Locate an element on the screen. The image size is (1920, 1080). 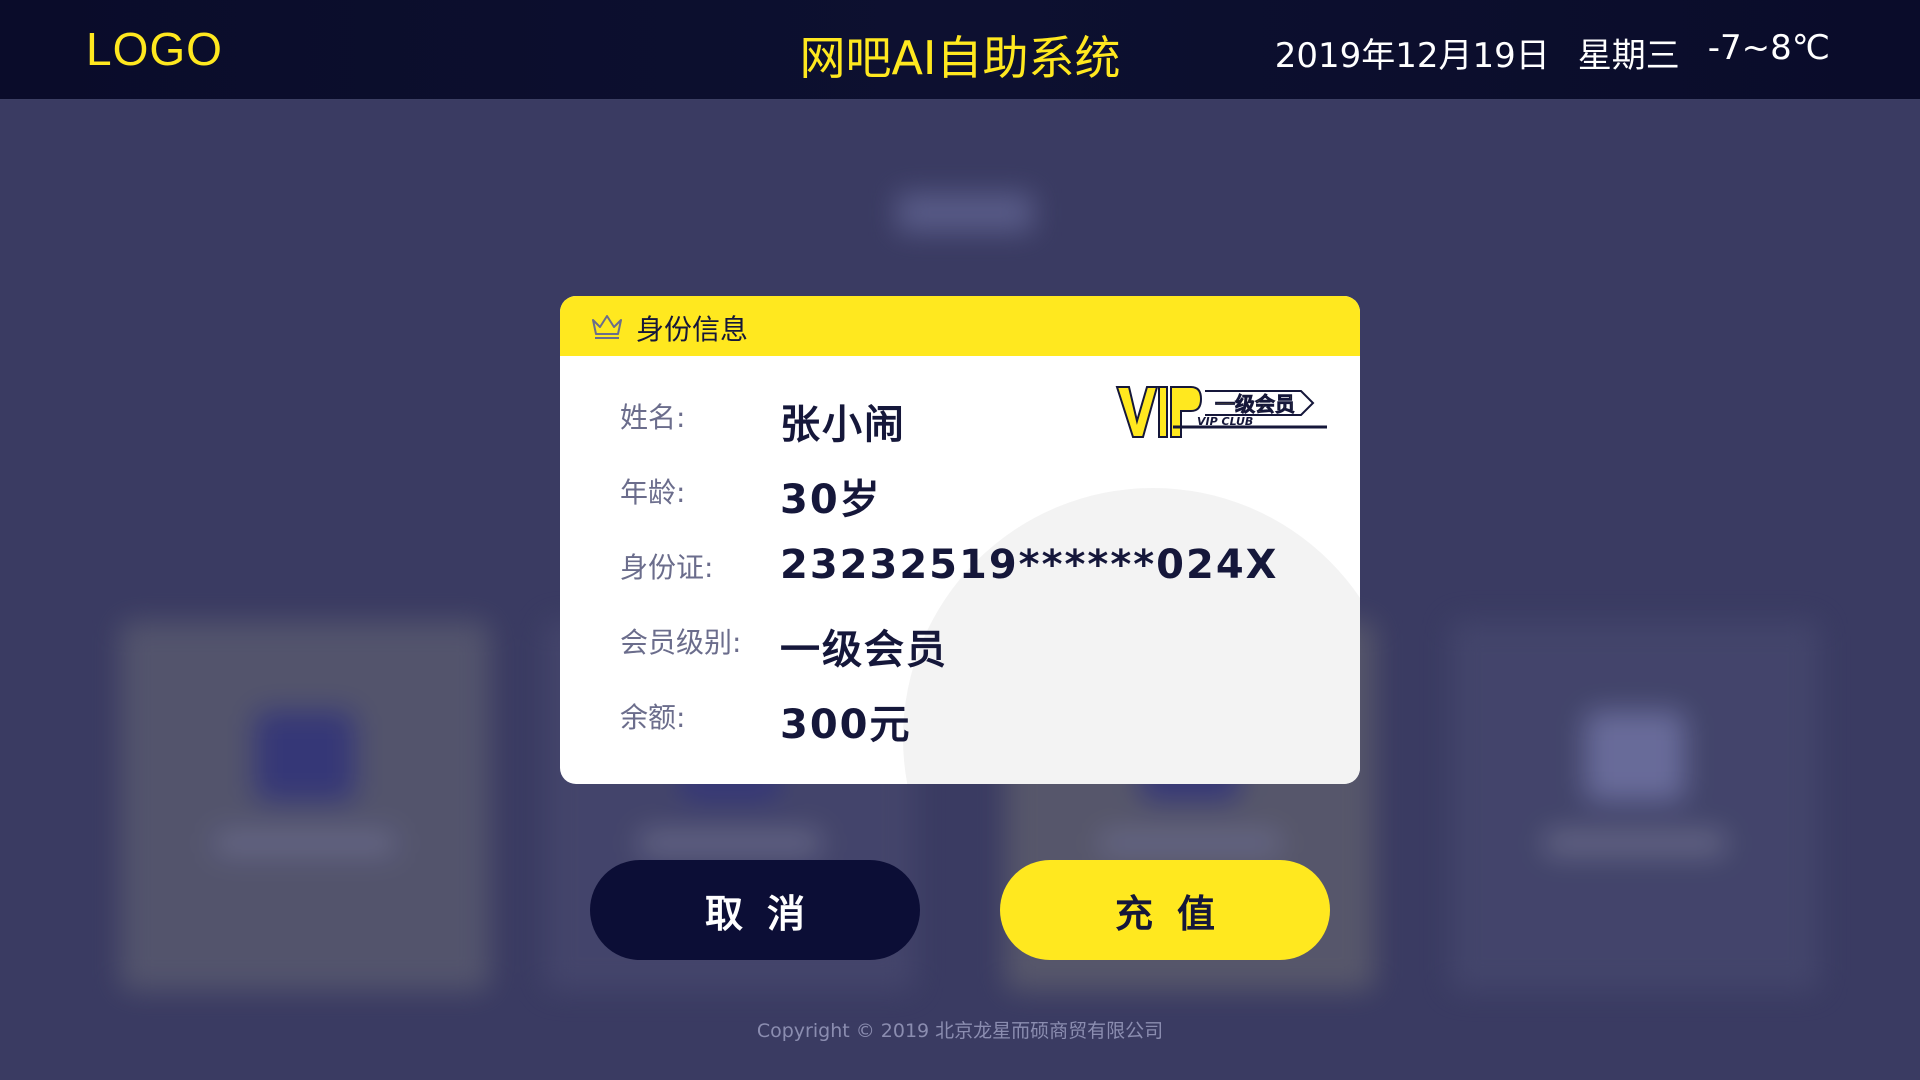
dialog-header: 身份信息 is located at coordinates (960, 326).